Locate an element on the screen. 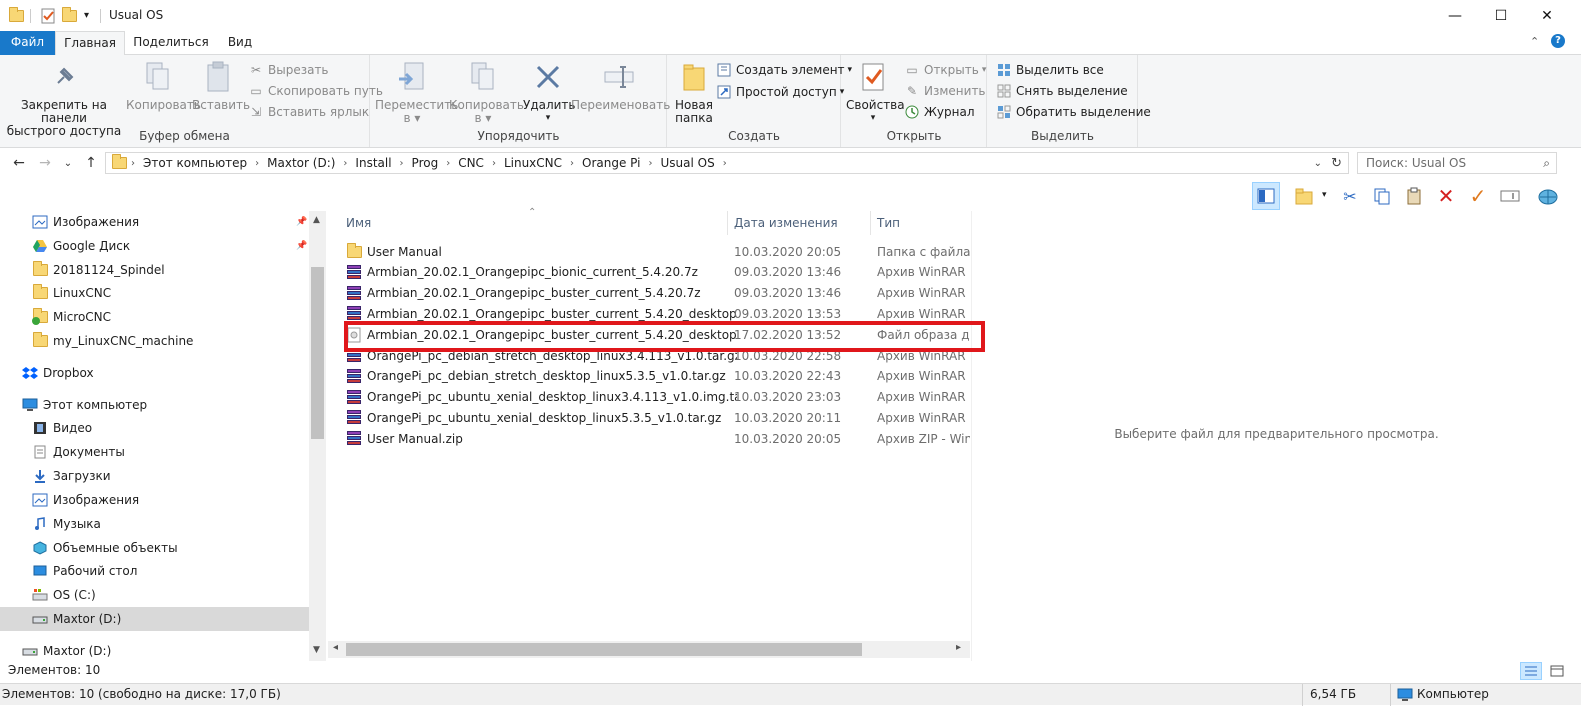  nav-item: OS (C:) is located at coordinates (155, 595).